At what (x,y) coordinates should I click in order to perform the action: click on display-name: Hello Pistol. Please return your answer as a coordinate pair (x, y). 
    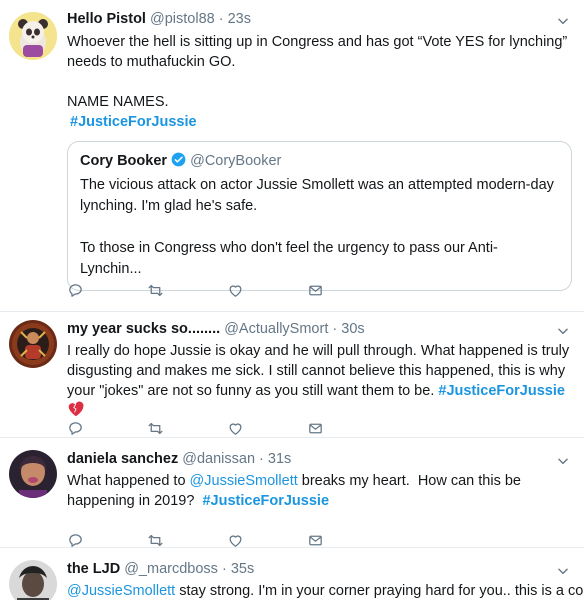
    Looking at the image, I should click on (106, 19).